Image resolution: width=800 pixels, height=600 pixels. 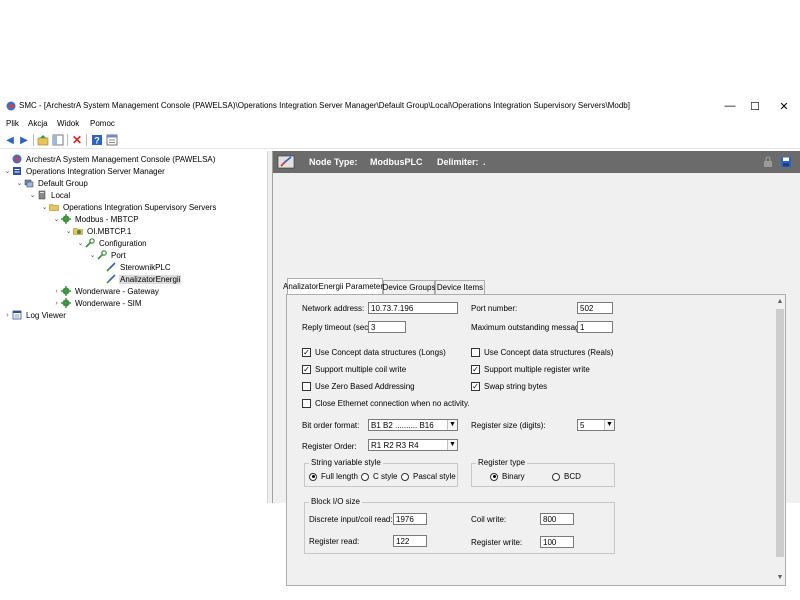 What do you see at coordinates (387, 327) in the screenshot?
I see `reply-timeout-input: 3` at bounding box center [387, 327].